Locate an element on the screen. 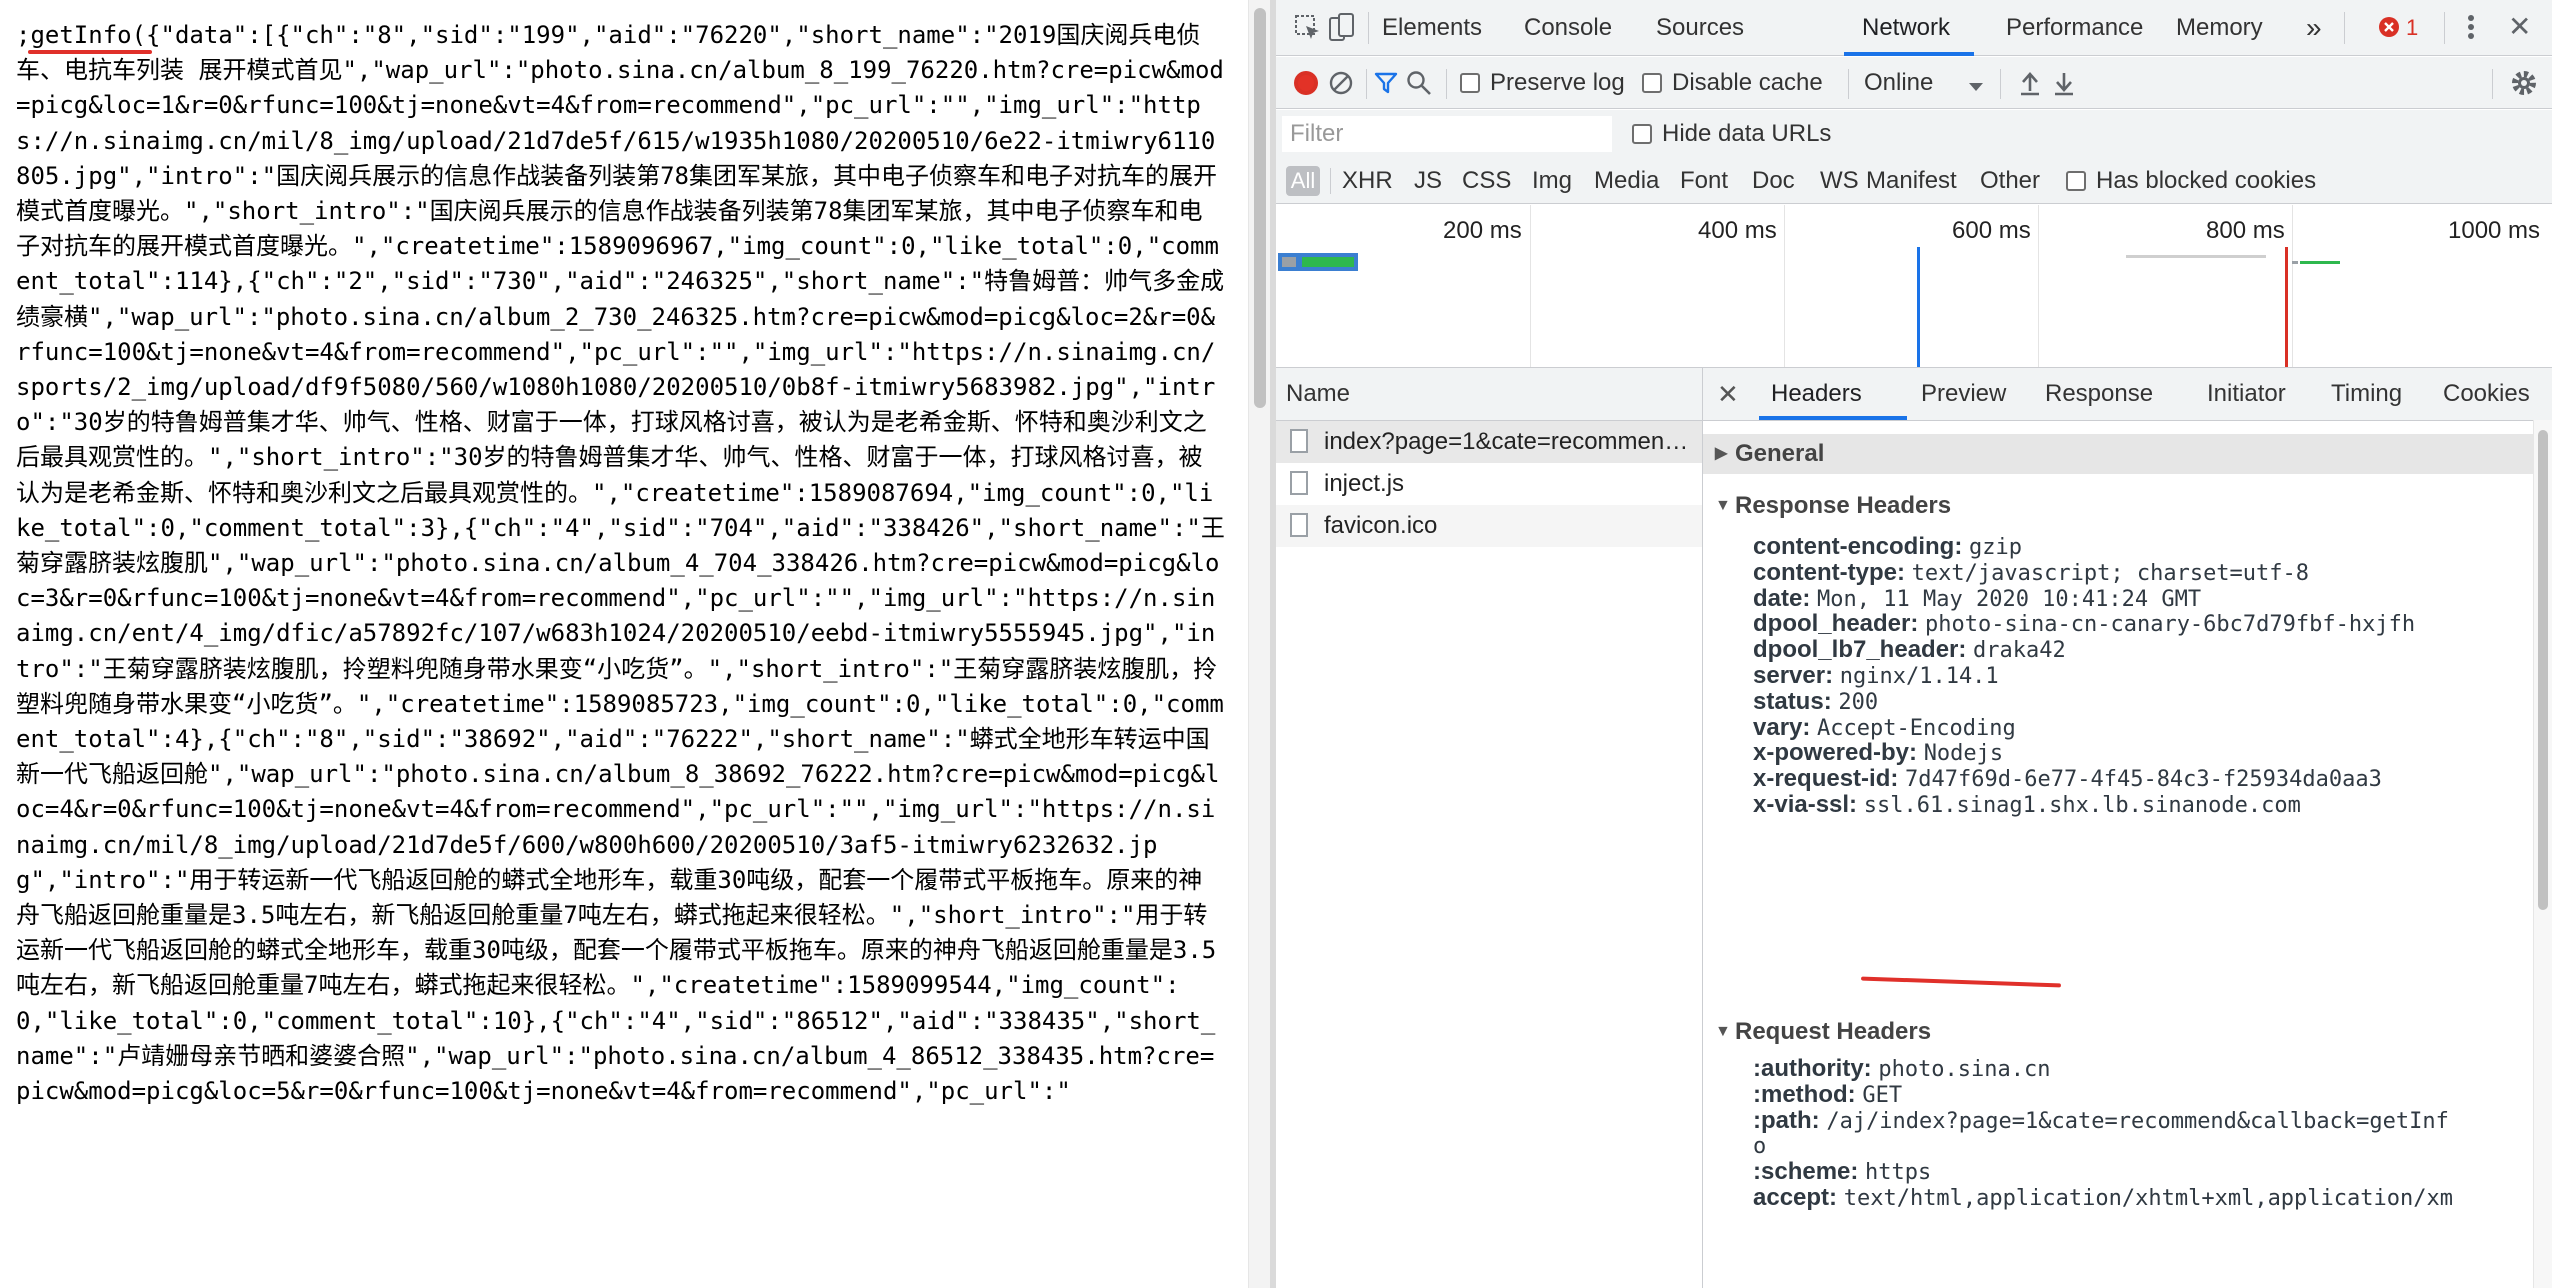 This screenshot has width=2552, height=1288. document-icon is located at coordinates (1299, 441).